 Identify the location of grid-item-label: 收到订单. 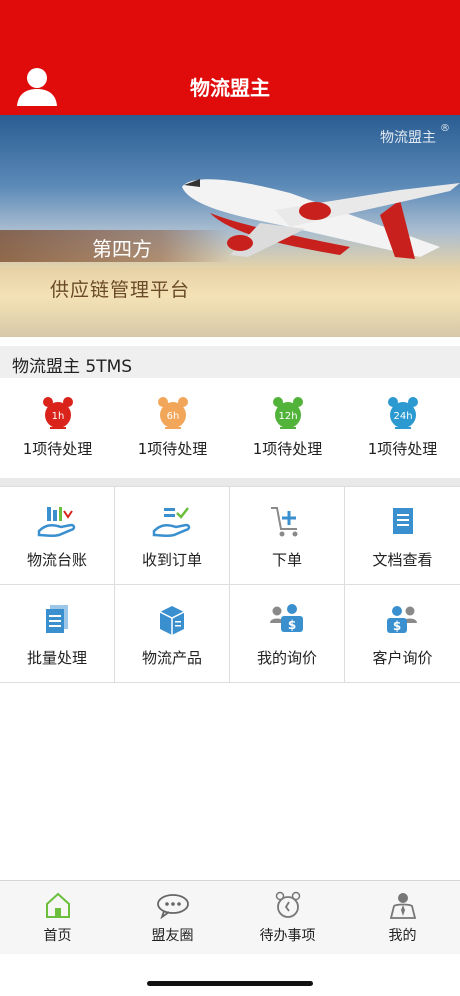
(171, 560).